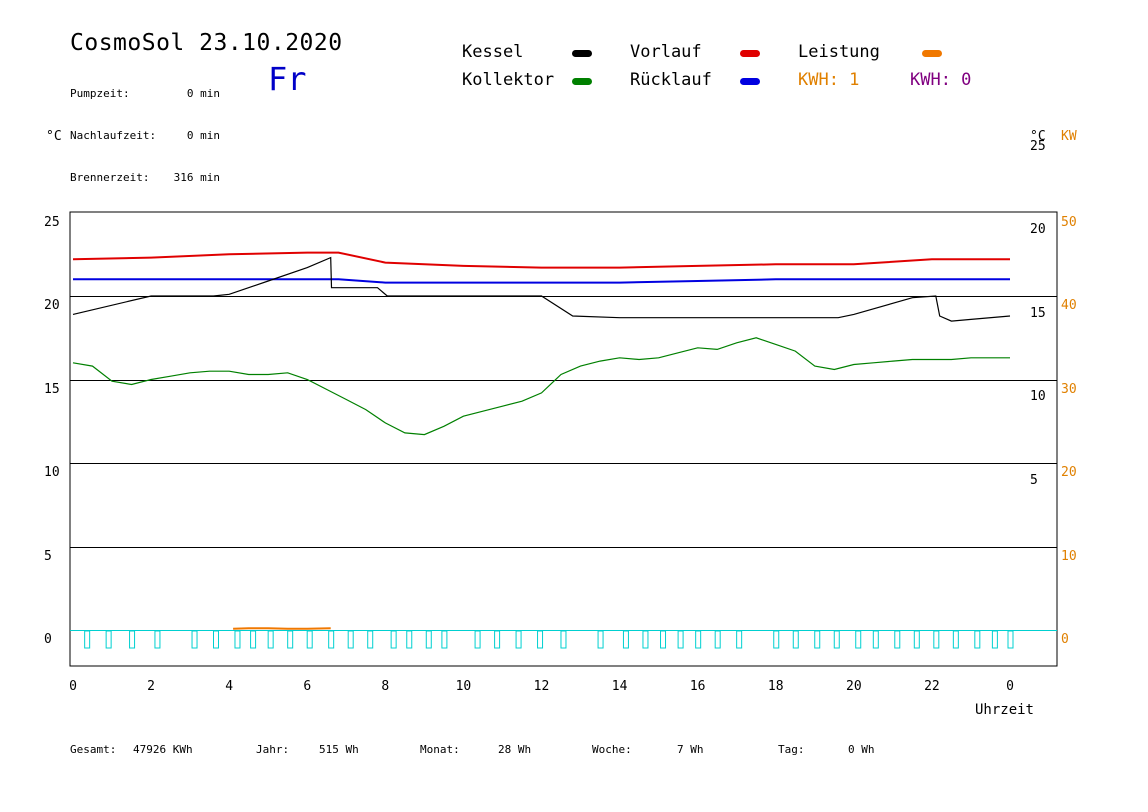 The image size is (1148, 812). What do you see at coordinates (1038, 229) in the screenshot?
I see `y-tick-right-c-20: 20` at bounding box center [1038, 229].